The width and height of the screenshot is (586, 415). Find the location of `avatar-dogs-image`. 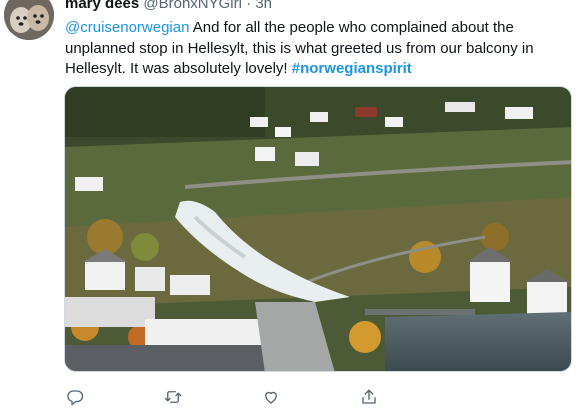

avatar-dogs-image is located at coordinates (29, 20).